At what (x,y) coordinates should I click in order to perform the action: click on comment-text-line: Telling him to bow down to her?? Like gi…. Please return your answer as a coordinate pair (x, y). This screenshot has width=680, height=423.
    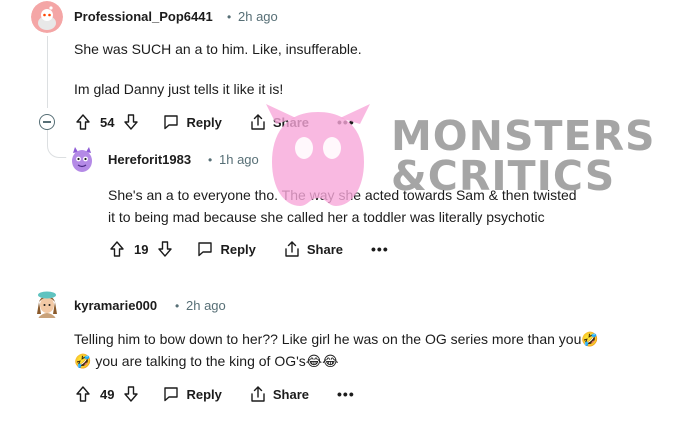
    Looking at the image, I should click on (336, 339).